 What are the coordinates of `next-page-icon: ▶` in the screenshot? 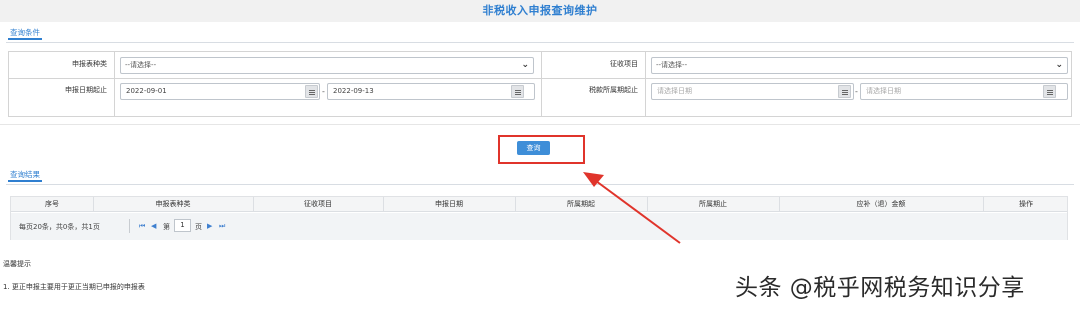 It's located at (209, 226).